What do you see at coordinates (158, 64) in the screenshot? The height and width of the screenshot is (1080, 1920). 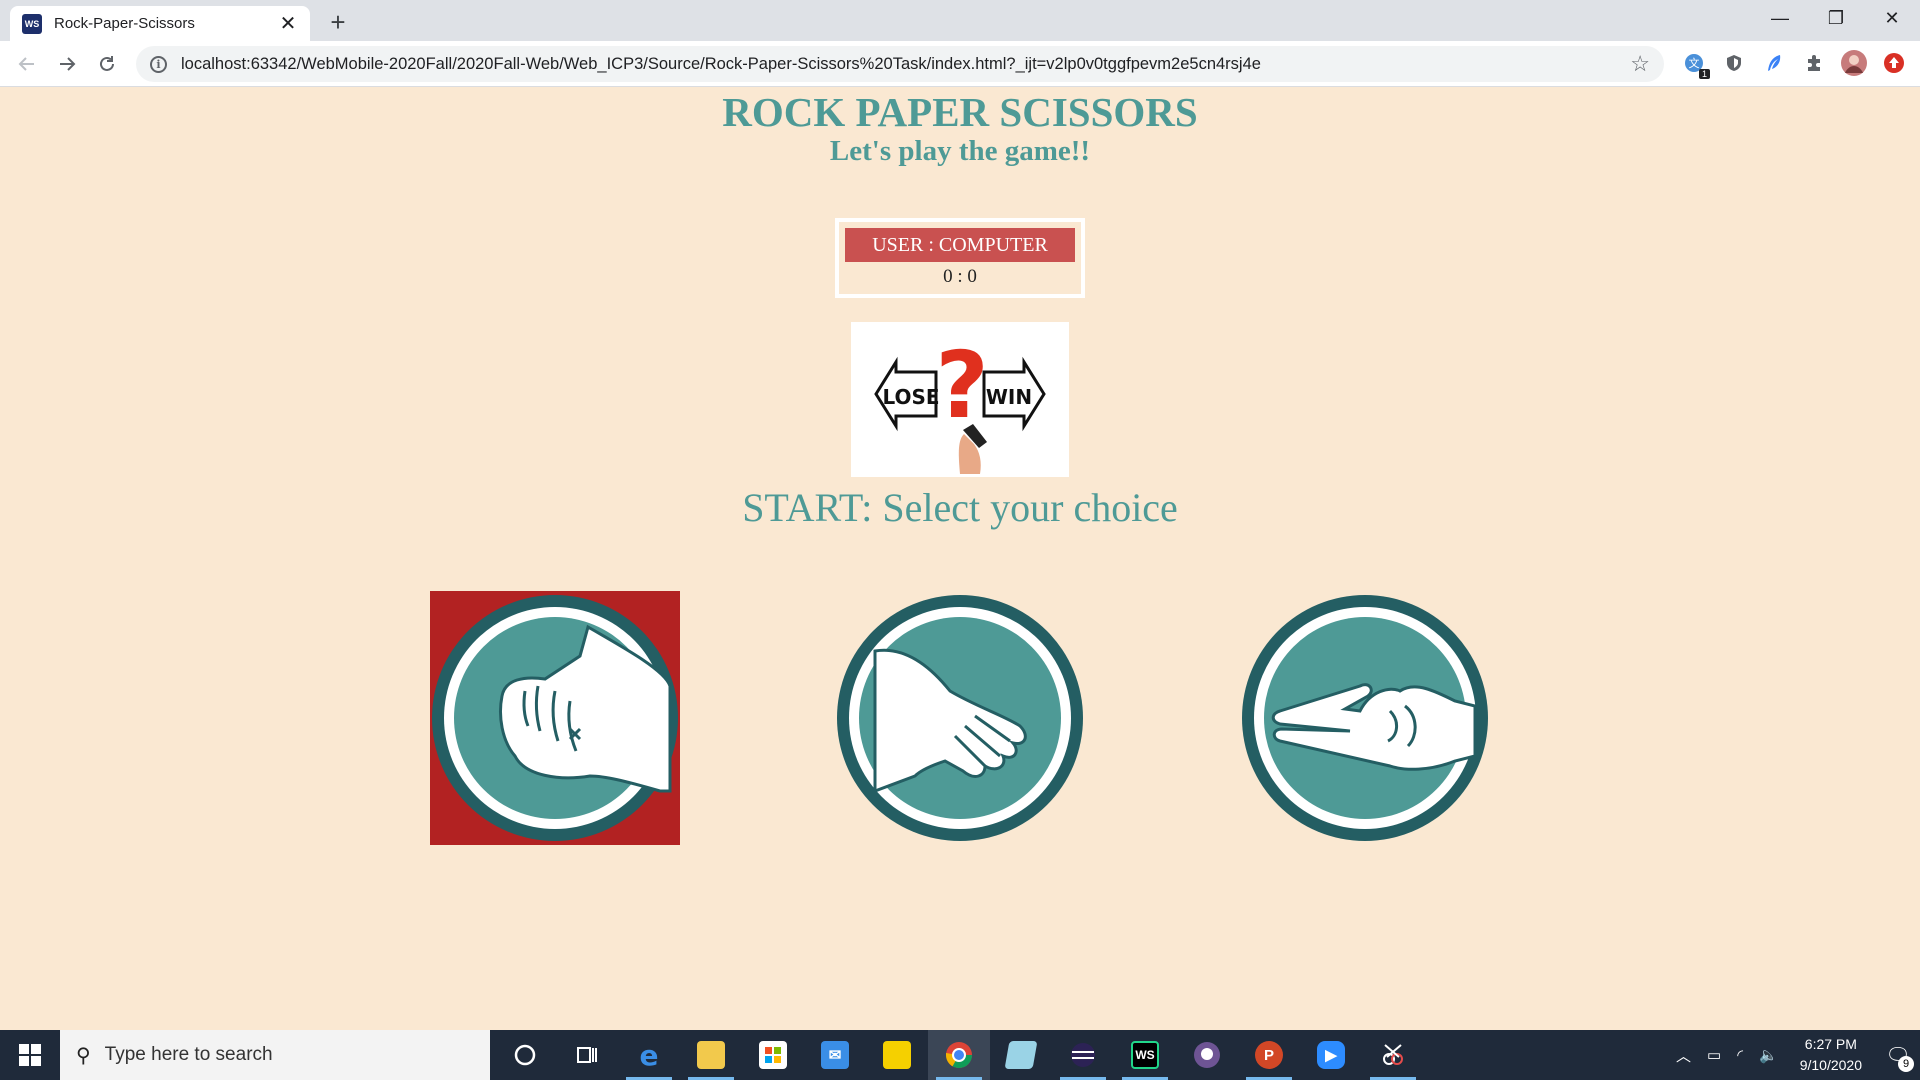 I see `site-info-icon: i` at bounding box center [158, 64].